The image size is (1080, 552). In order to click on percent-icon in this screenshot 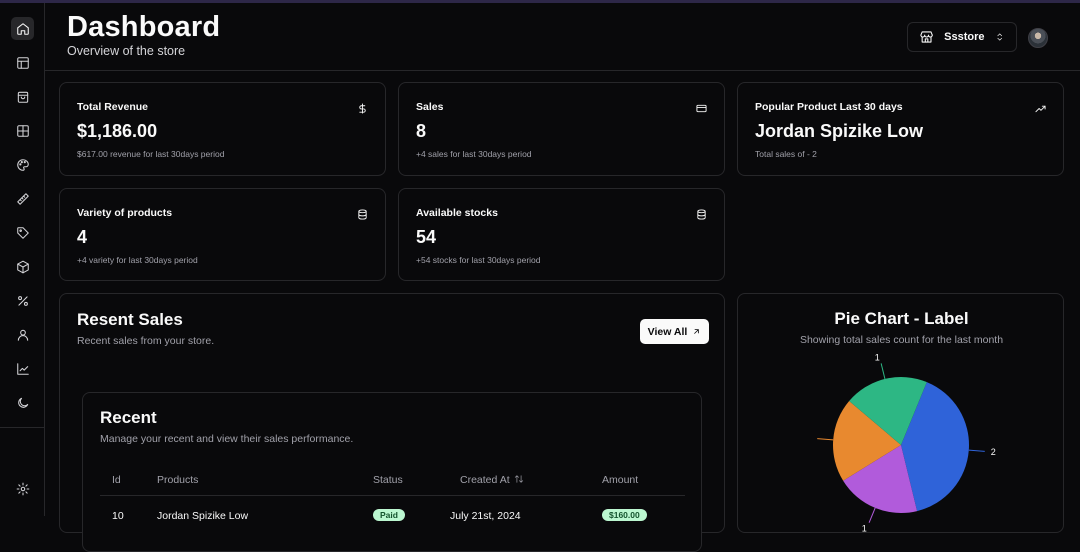, I will do `click(22, 300)`.